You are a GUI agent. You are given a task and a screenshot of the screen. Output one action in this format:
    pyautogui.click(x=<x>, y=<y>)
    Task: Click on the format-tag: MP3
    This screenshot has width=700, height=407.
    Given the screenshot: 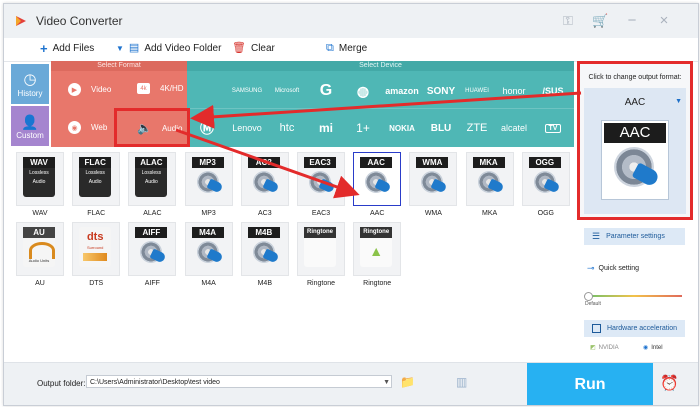 What is the action you would take?
    pyautogui.click(x=207, y=162)
    